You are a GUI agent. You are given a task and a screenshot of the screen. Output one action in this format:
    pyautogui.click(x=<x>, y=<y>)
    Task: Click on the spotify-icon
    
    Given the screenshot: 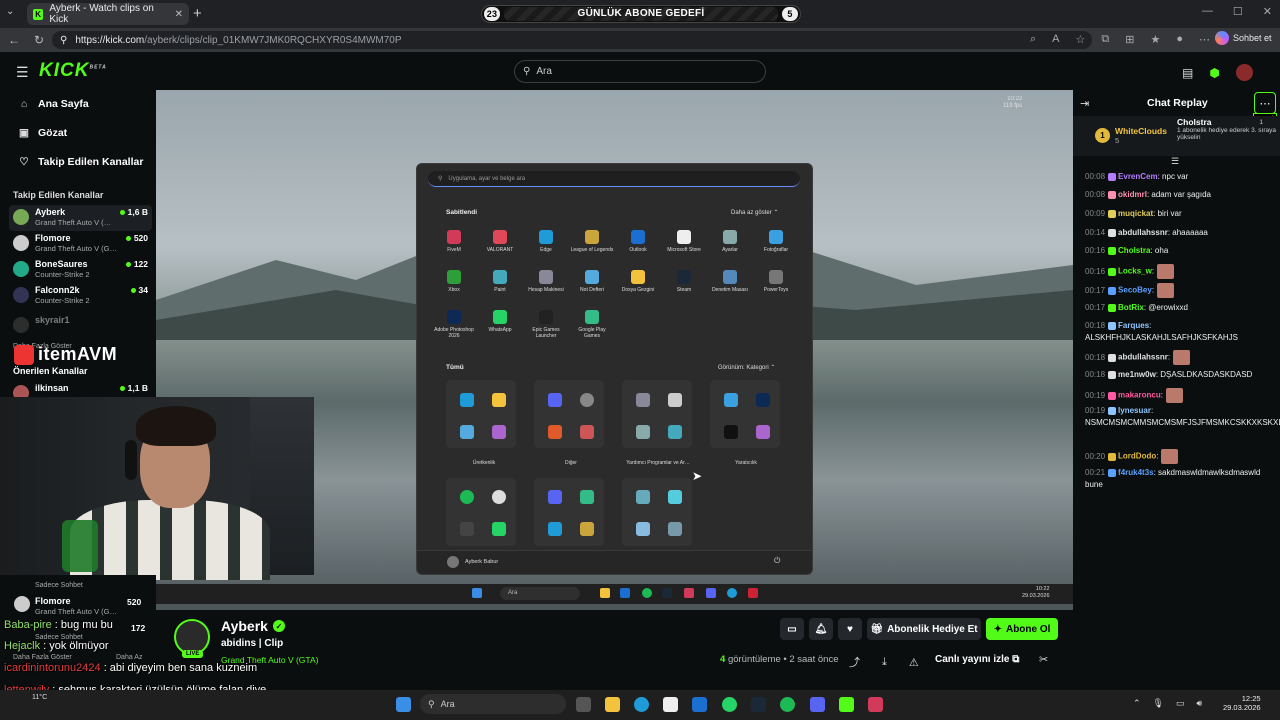 What is the action you would take?
    pyautogui.click(x=787, y=704)
    